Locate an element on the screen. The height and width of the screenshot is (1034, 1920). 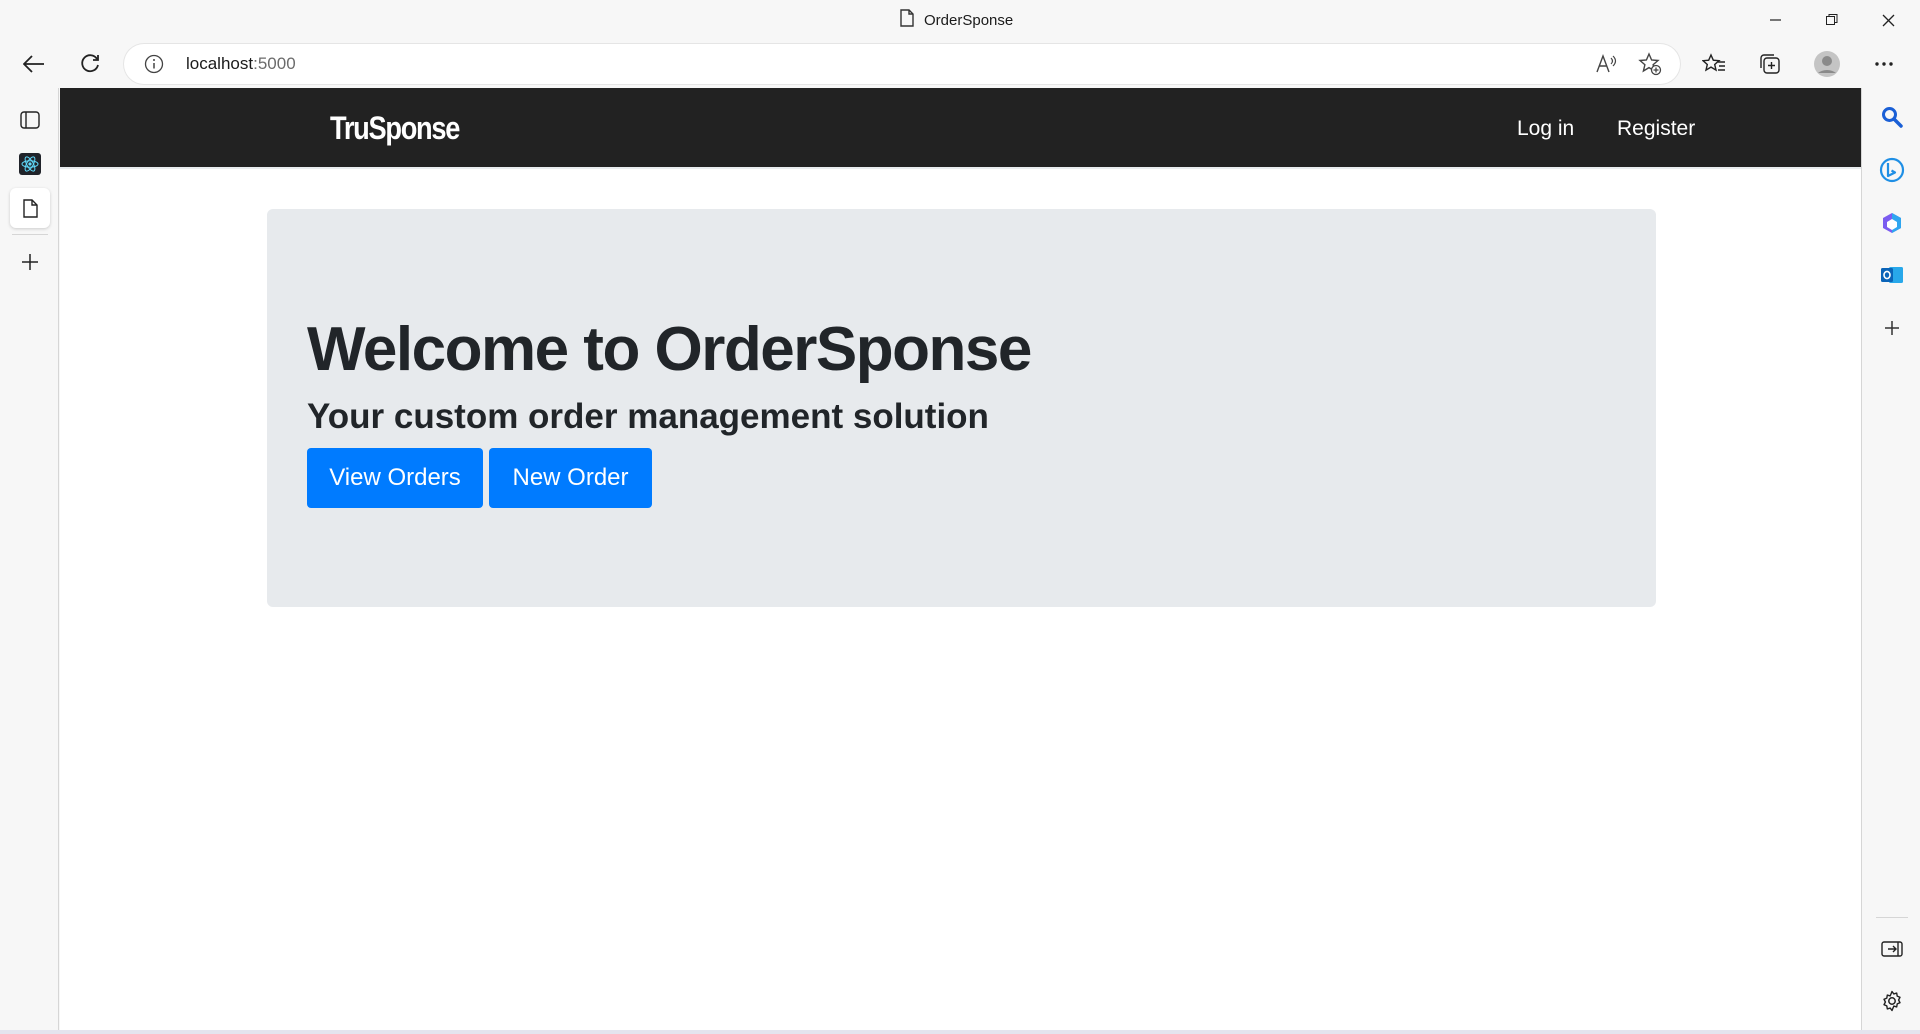
bing-icon is located at coordinates (1892, 170).